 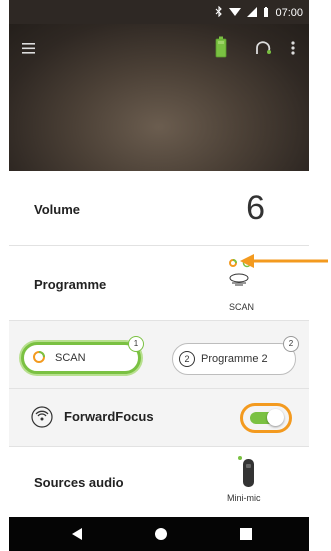 I want to click on programme-current: SCAN, so click(x=242, y=307).